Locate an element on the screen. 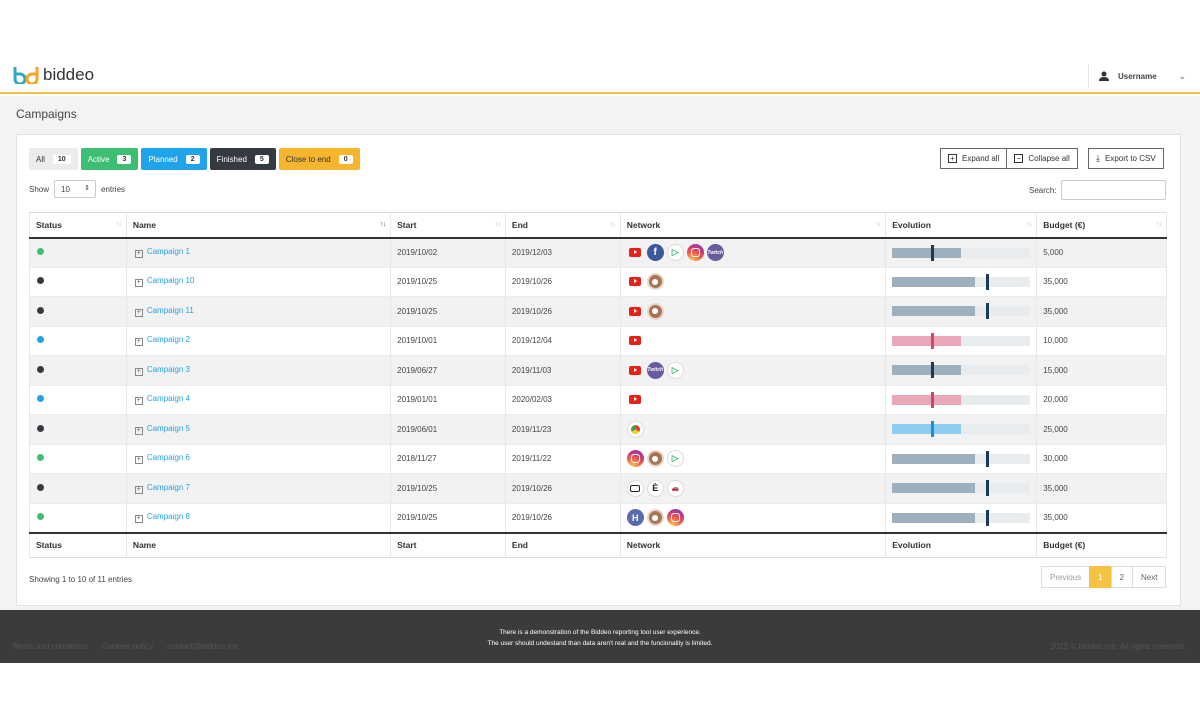 This screenshot has height=720, width=1200. table-row: + Campaign 11 2019/10/25 2019/10/26 35,000 is located at coordinates (598, 311).